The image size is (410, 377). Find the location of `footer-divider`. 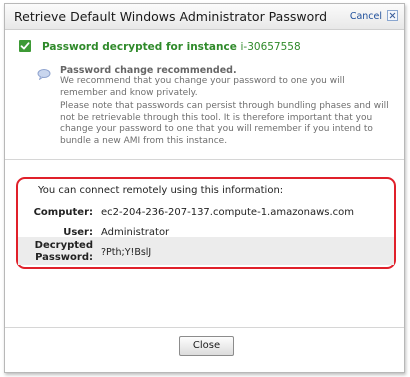

footer-divider is located at coordinates (204, 327).